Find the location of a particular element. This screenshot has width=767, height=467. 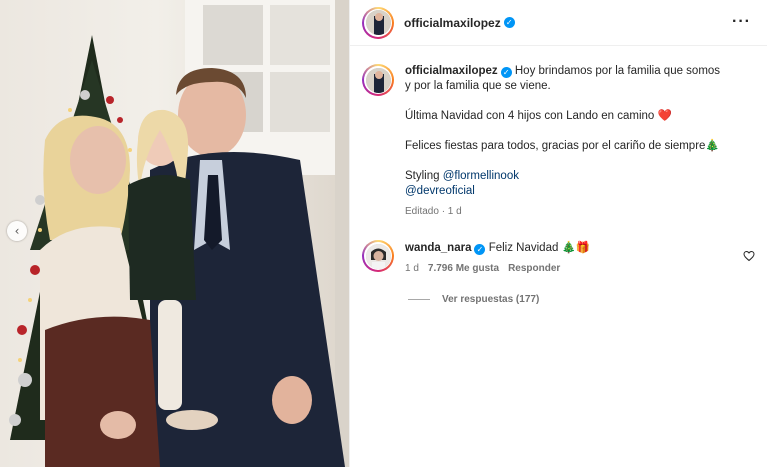

post-header: officialmaxilopez ✓ ··· is located at coordinates (558, 23).